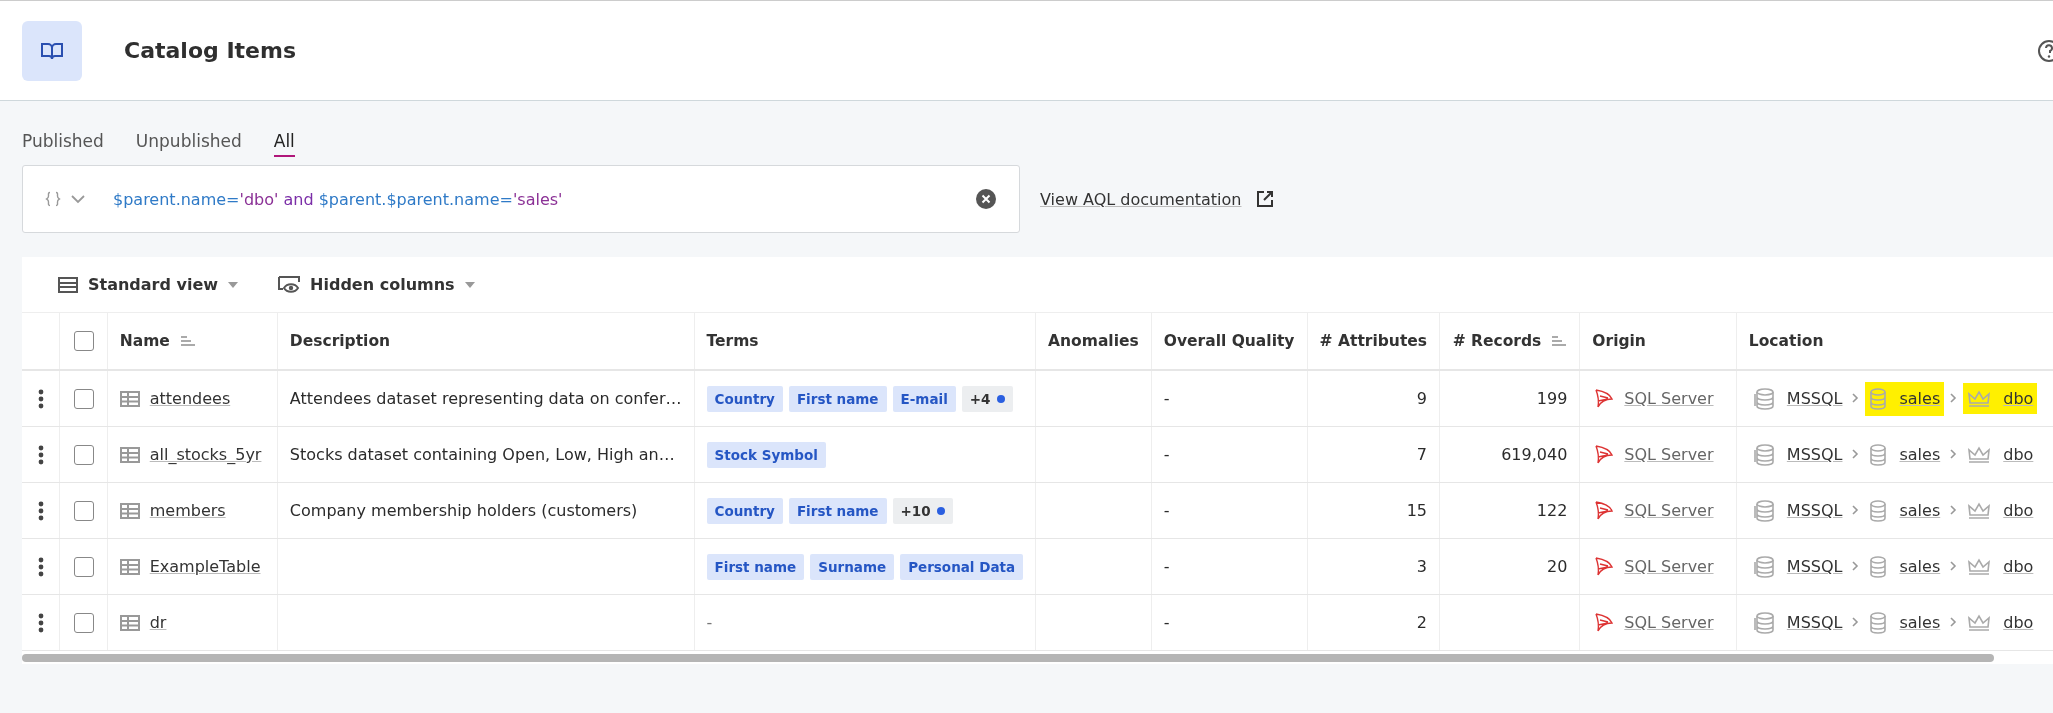 Image resolution: width=2053 pixels, height=713 pixels. What do you see at coordinates (463, 510) in the screenshot?
I see `description-text: Company membership holders (customers)` at bounding box center [463, 510].